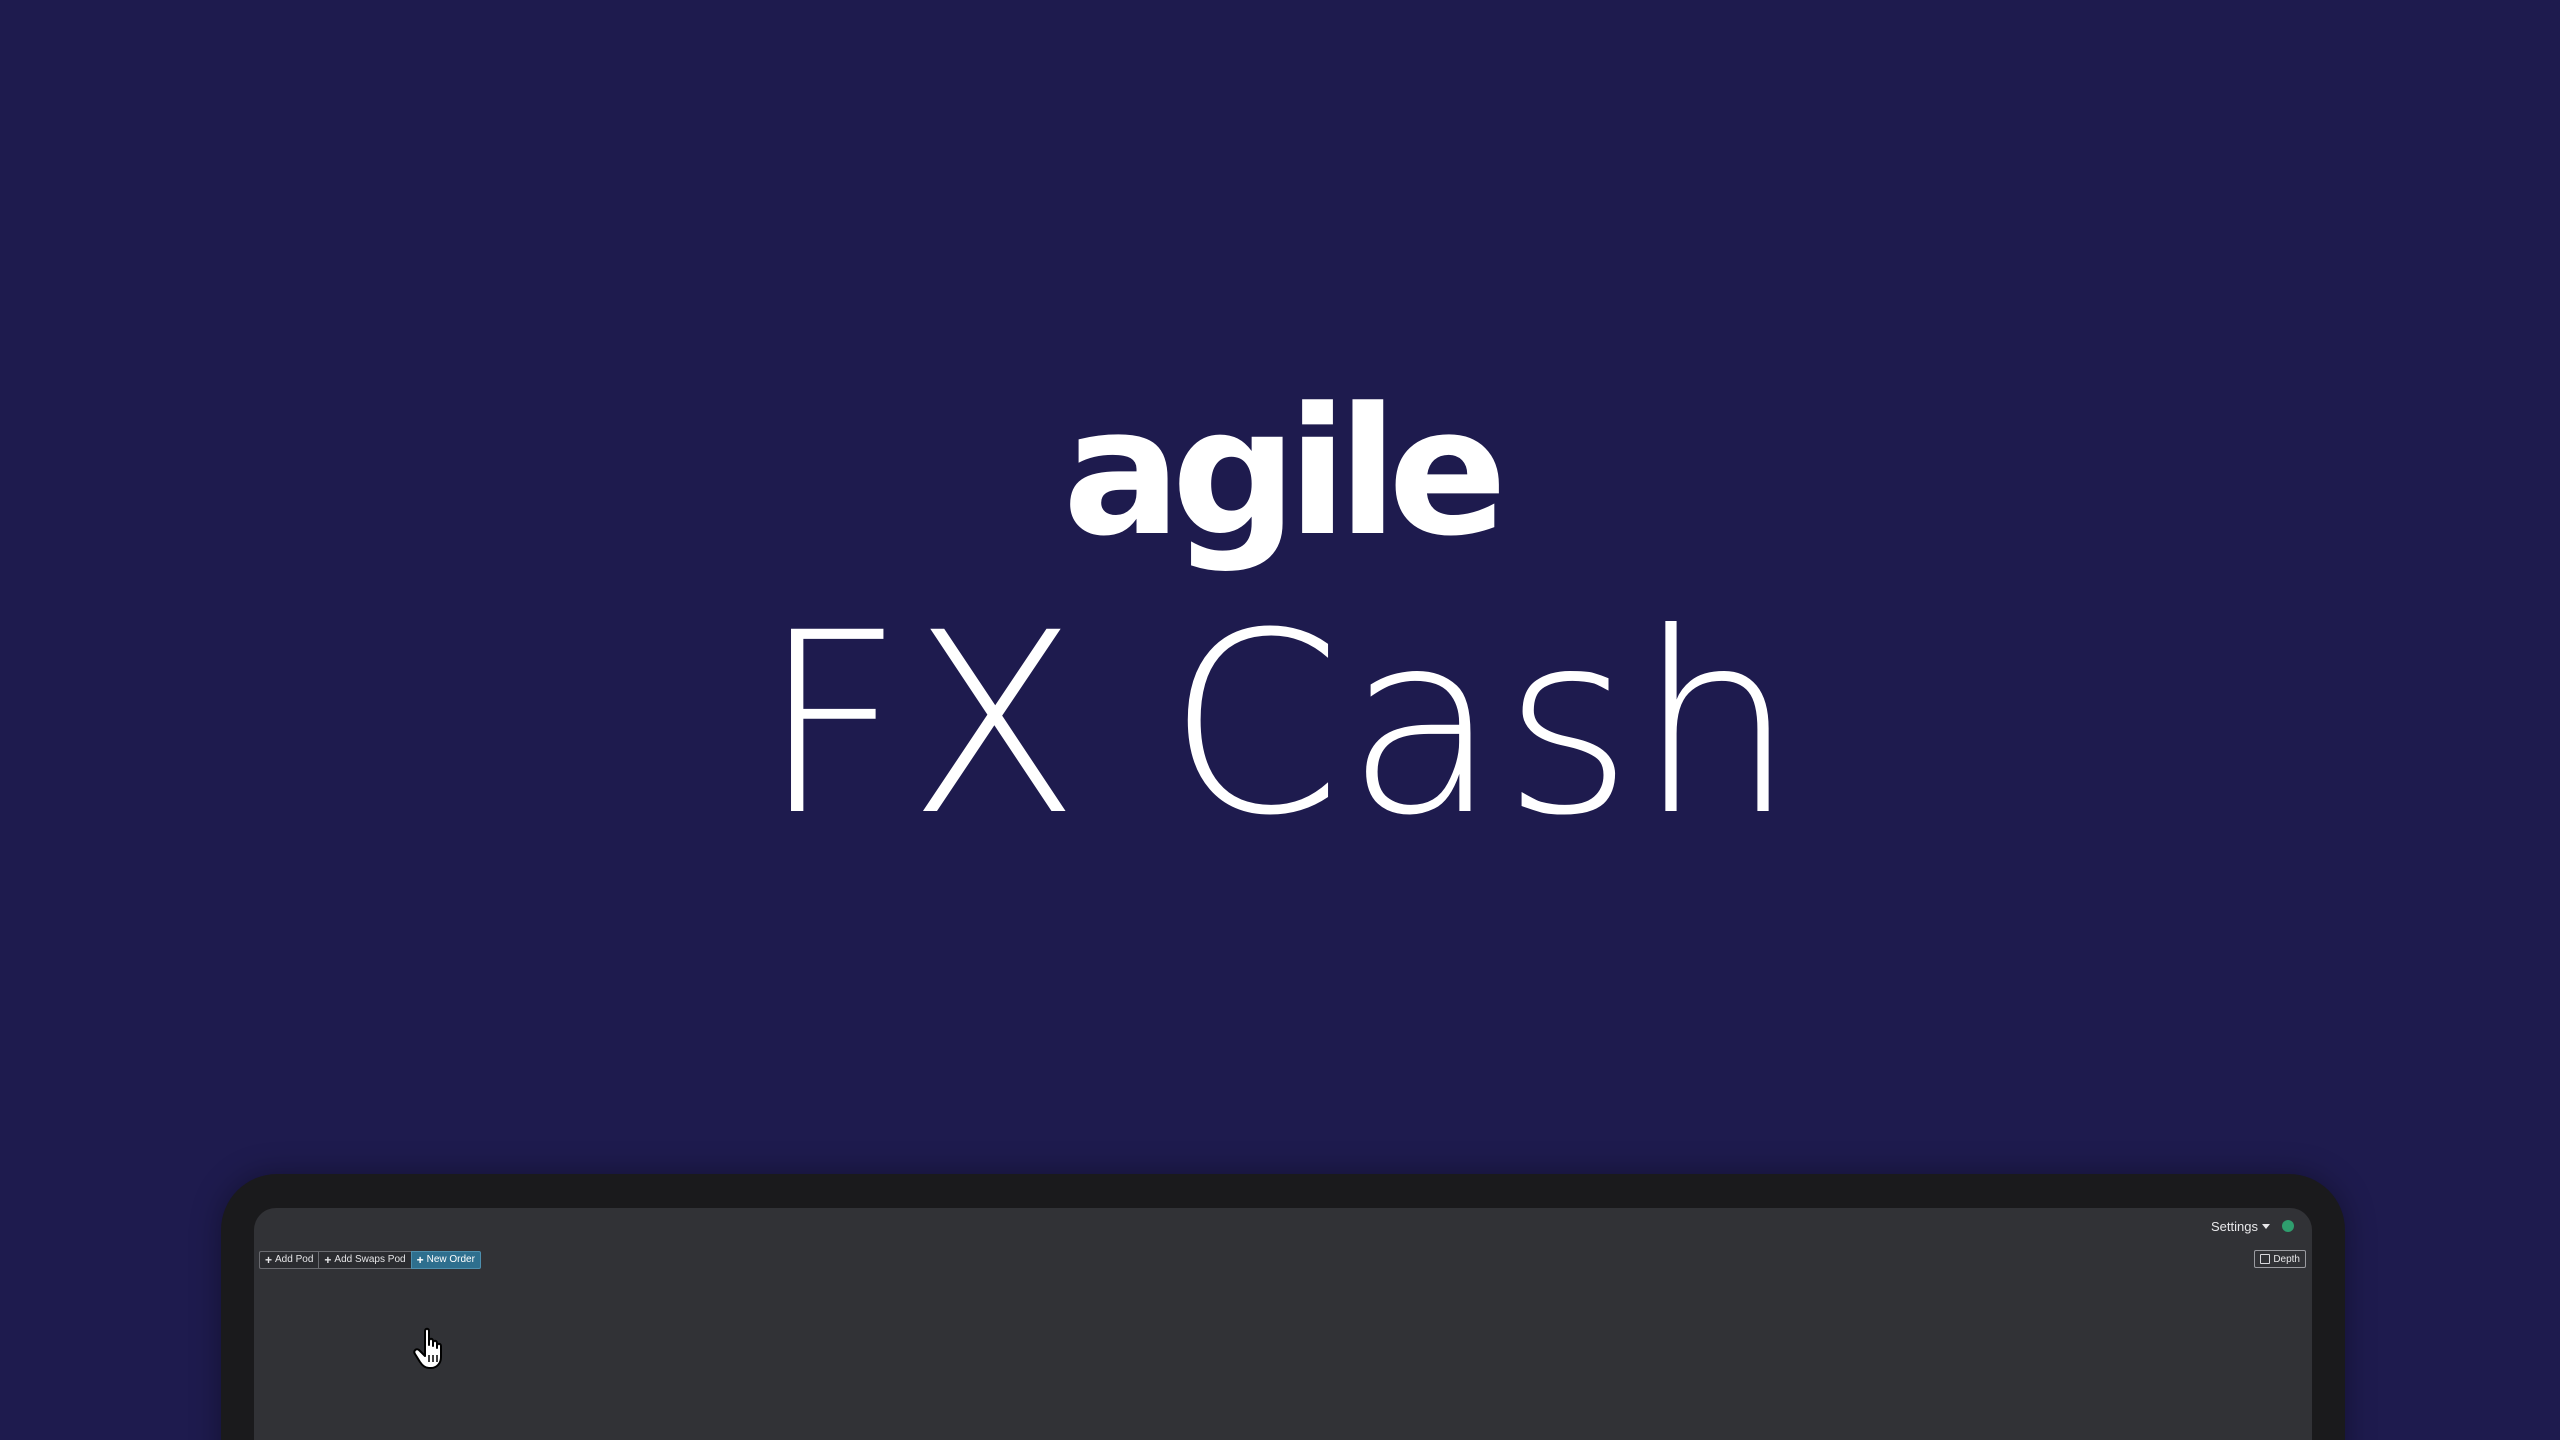  Describe the element at coordinates (1280, 724) in the screenshot. I see `product-title: FX Cash` at that location.